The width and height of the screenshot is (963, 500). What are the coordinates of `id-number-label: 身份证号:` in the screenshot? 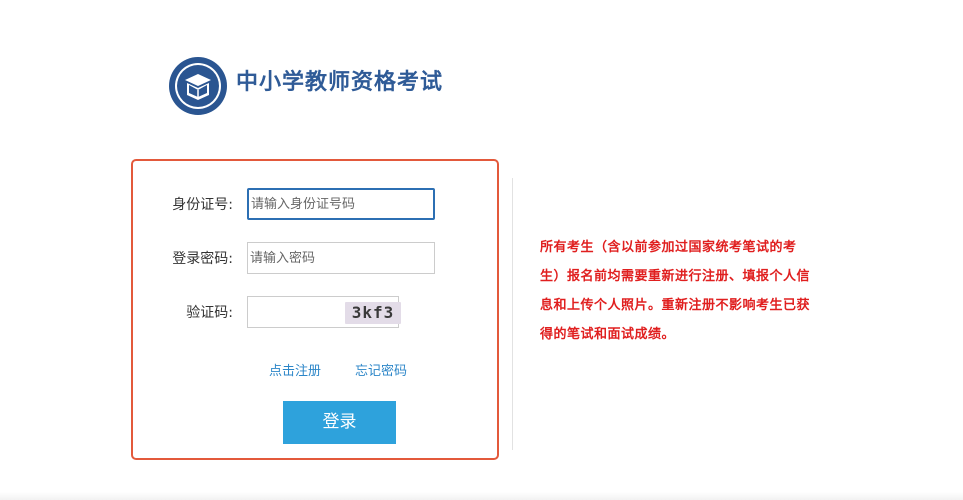 It's located at (202, 205).